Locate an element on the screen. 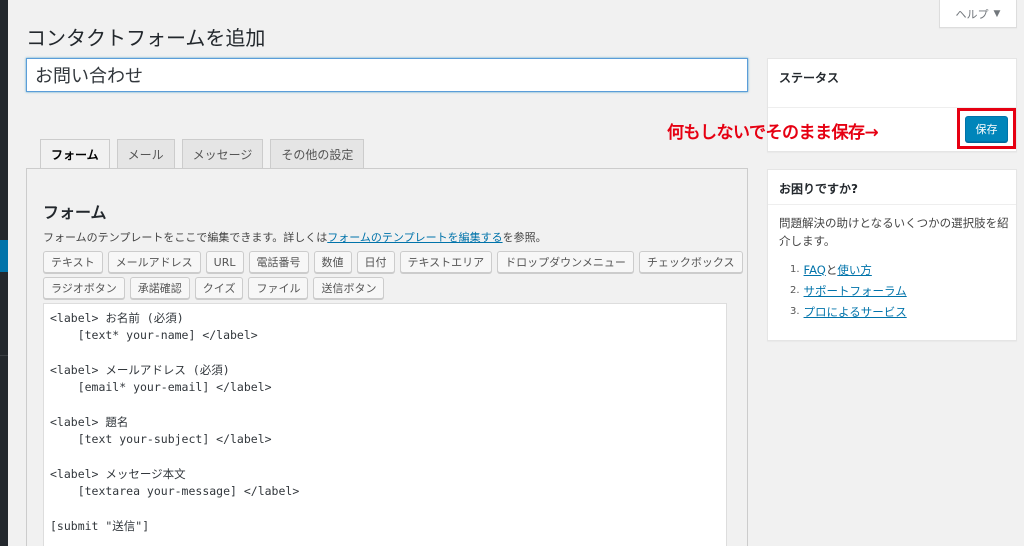  tab-form: フォーム is located at coordinates (75, 154).